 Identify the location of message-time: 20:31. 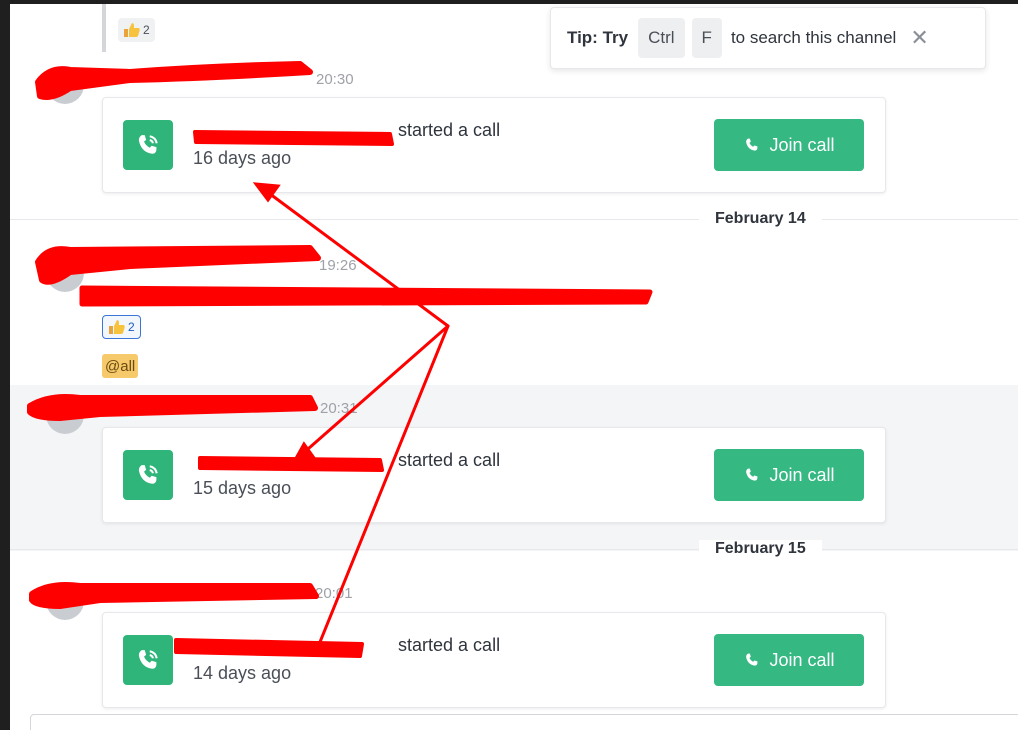
(339, 408).